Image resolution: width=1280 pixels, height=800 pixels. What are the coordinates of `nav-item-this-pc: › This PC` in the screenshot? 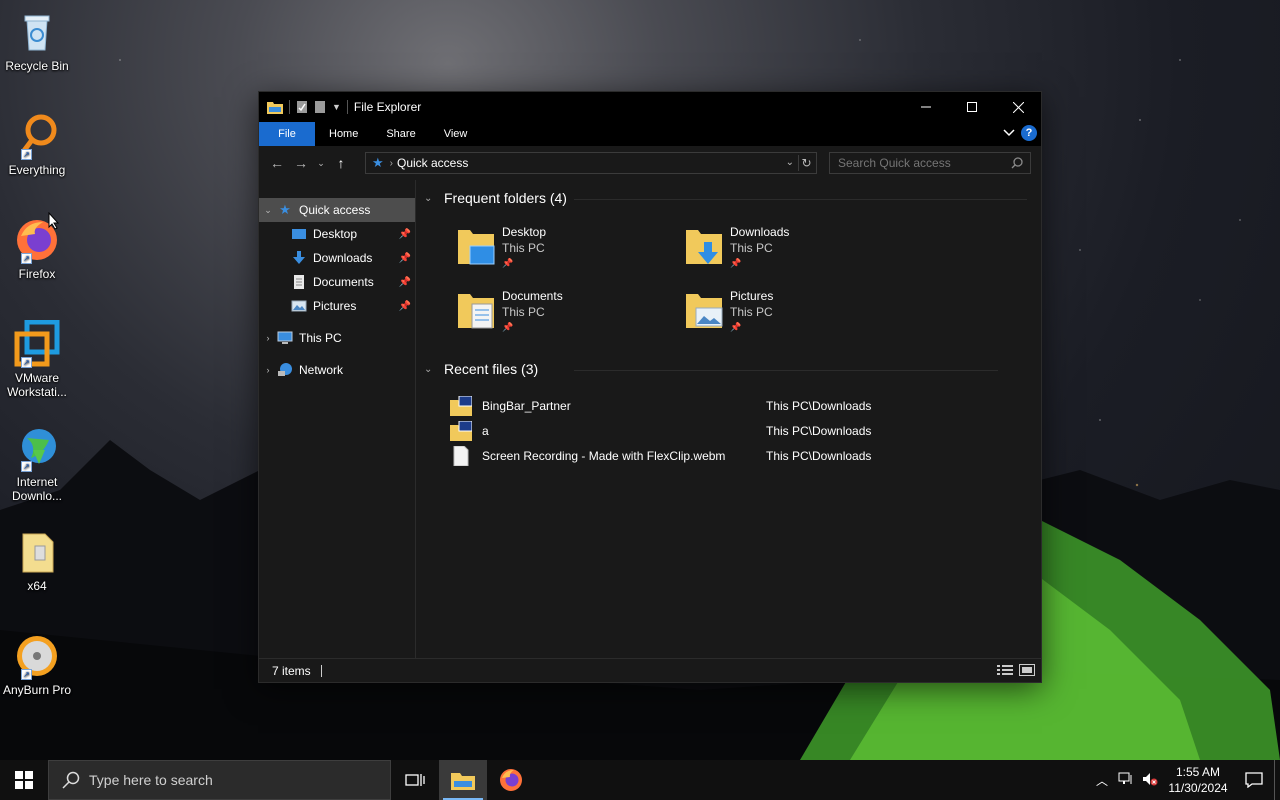 It's located at (337, 338).